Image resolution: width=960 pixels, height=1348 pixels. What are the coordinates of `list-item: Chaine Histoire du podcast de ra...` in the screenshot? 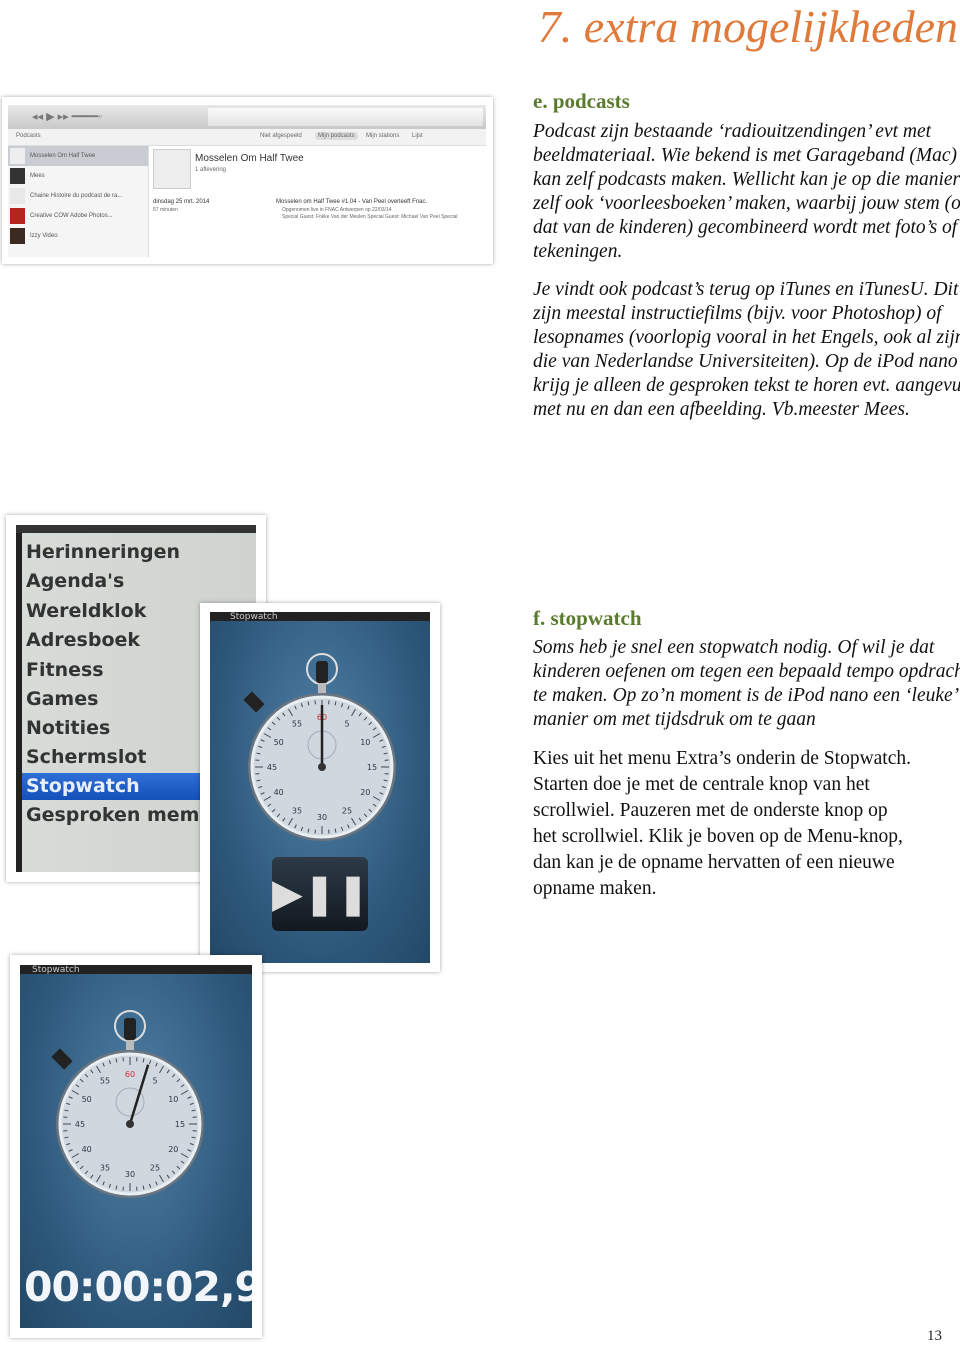 It's located at (78, 196).